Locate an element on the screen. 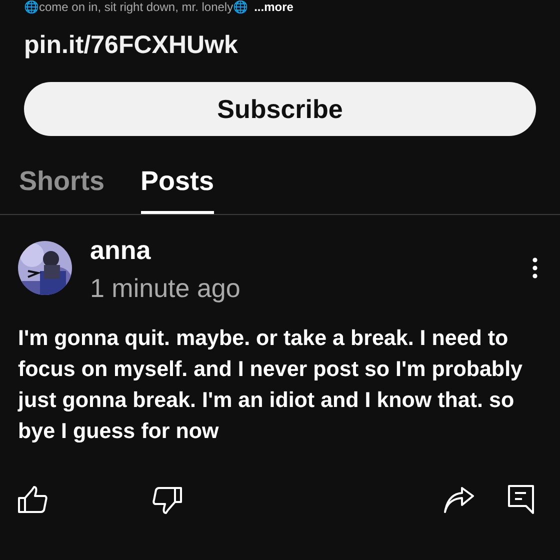  post-time: 1 minute ago is located at coordinates (165, 288).